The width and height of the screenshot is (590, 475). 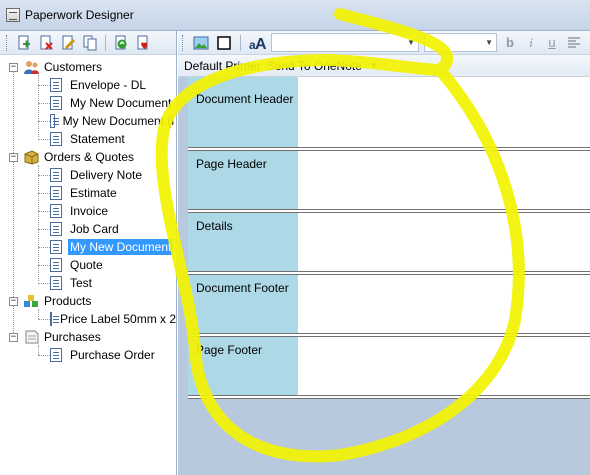 I want to click on tree-item-label: My New Document (l, so click(x=118, y=121).